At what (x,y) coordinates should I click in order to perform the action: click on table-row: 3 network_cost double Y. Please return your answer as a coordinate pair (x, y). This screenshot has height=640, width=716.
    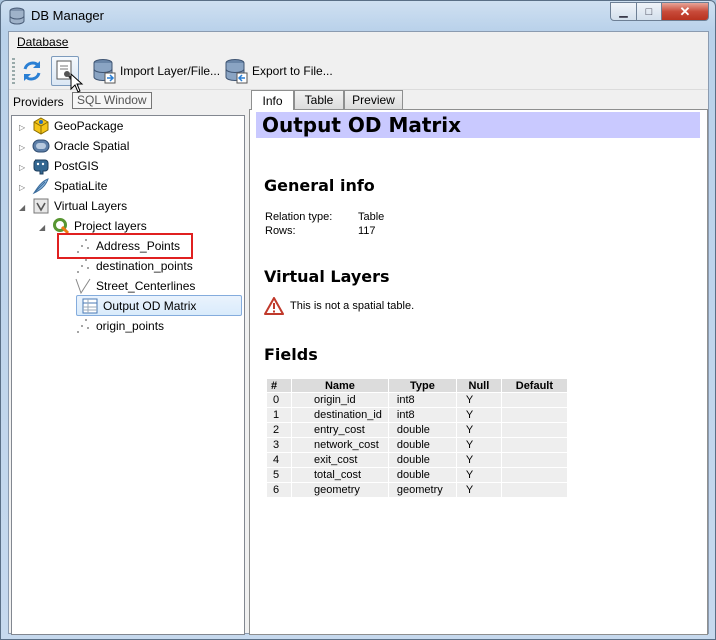
    Looking at the image, I should click on (417, 445).